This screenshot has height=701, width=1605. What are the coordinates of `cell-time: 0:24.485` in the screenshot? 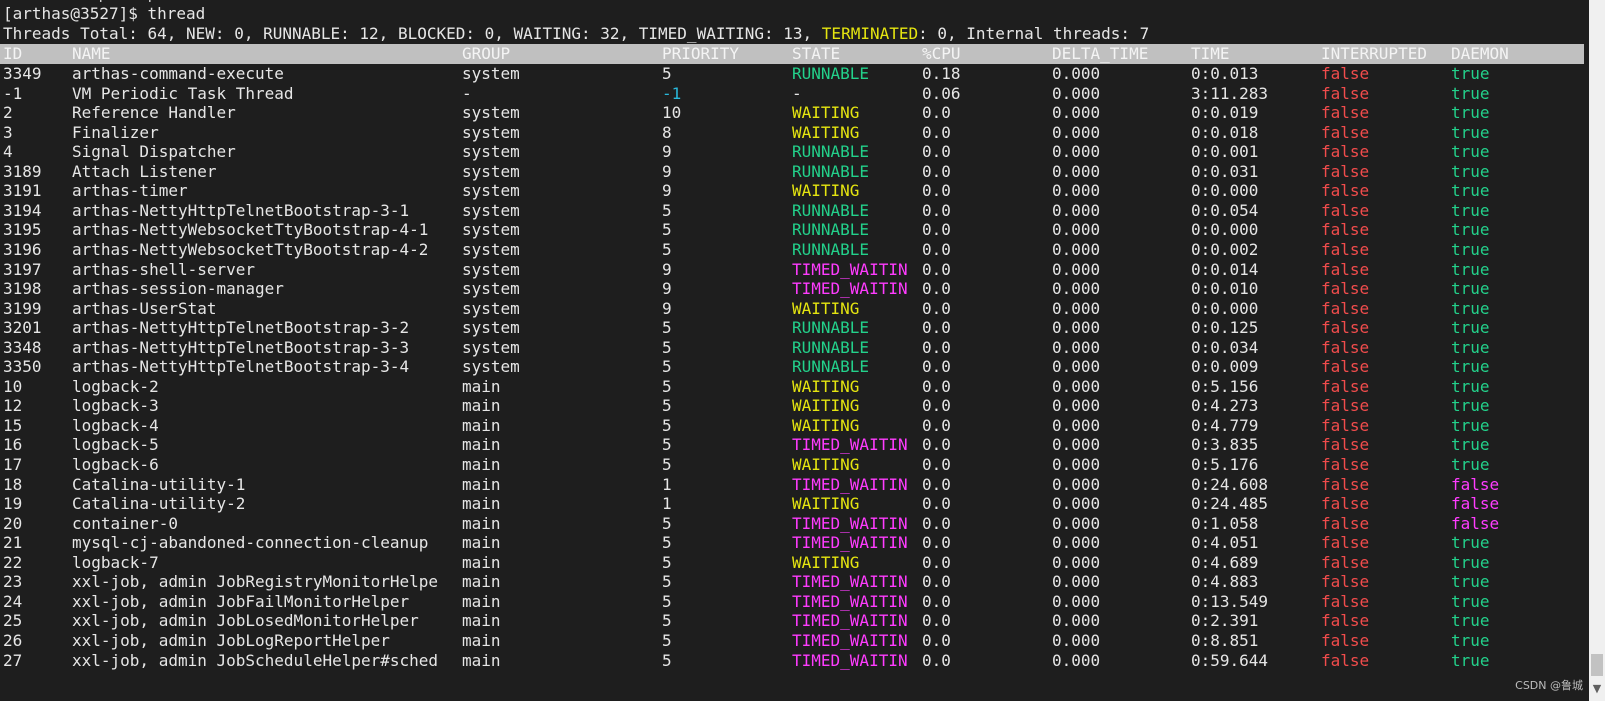 It's located at (1230, 504).